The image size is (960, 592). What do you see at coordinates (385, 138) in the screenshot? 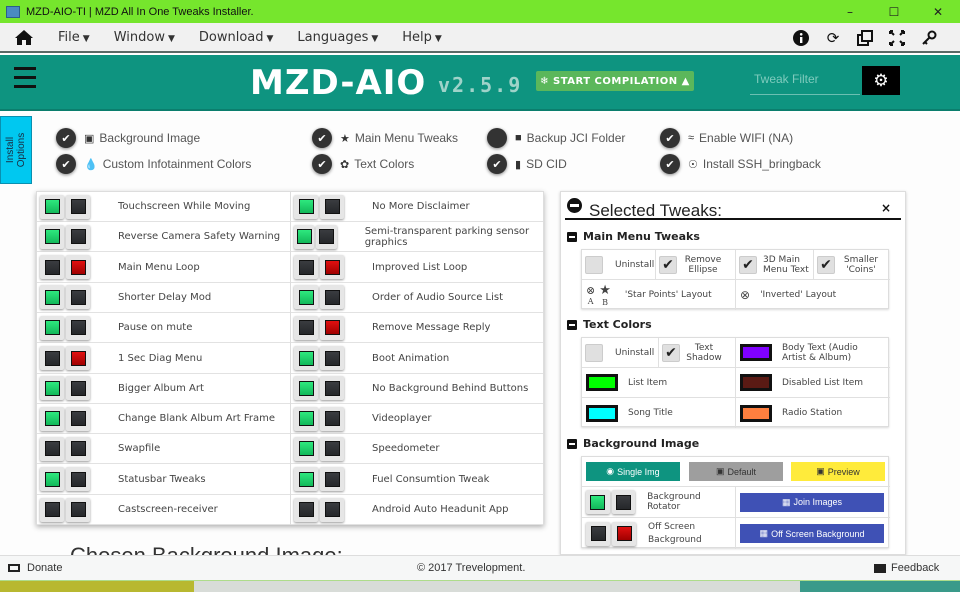
I see `install-option: ✔ ★ Main Menu Tweaks` at bounding box center [385, 138].